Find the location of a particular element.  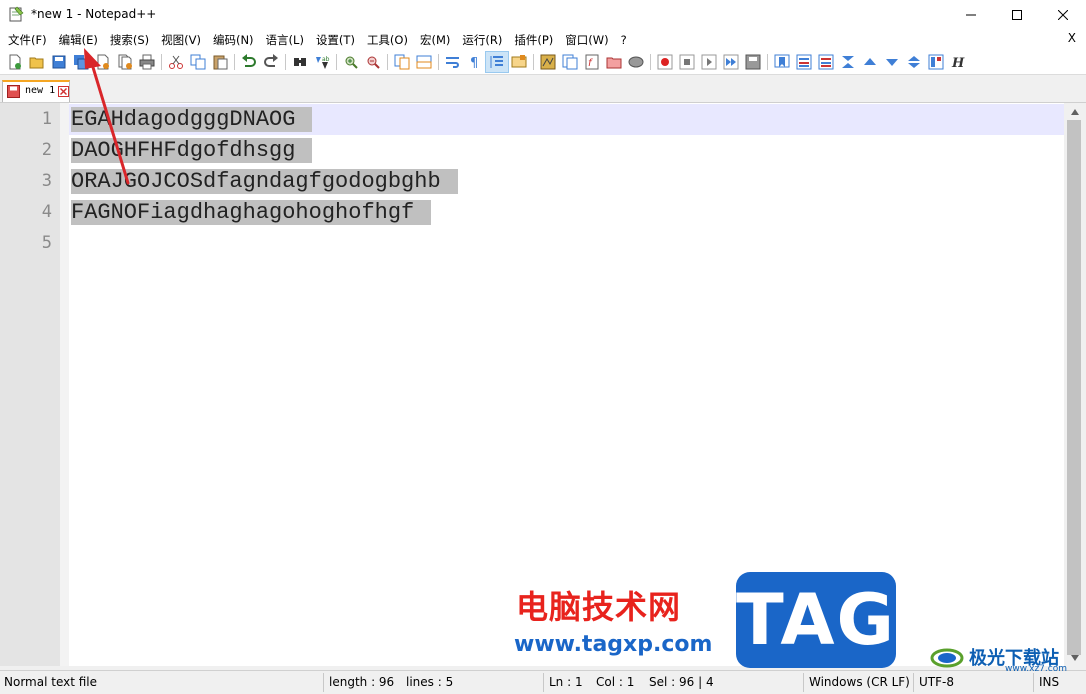

open-file-icon is located at coordinates (36, 63).